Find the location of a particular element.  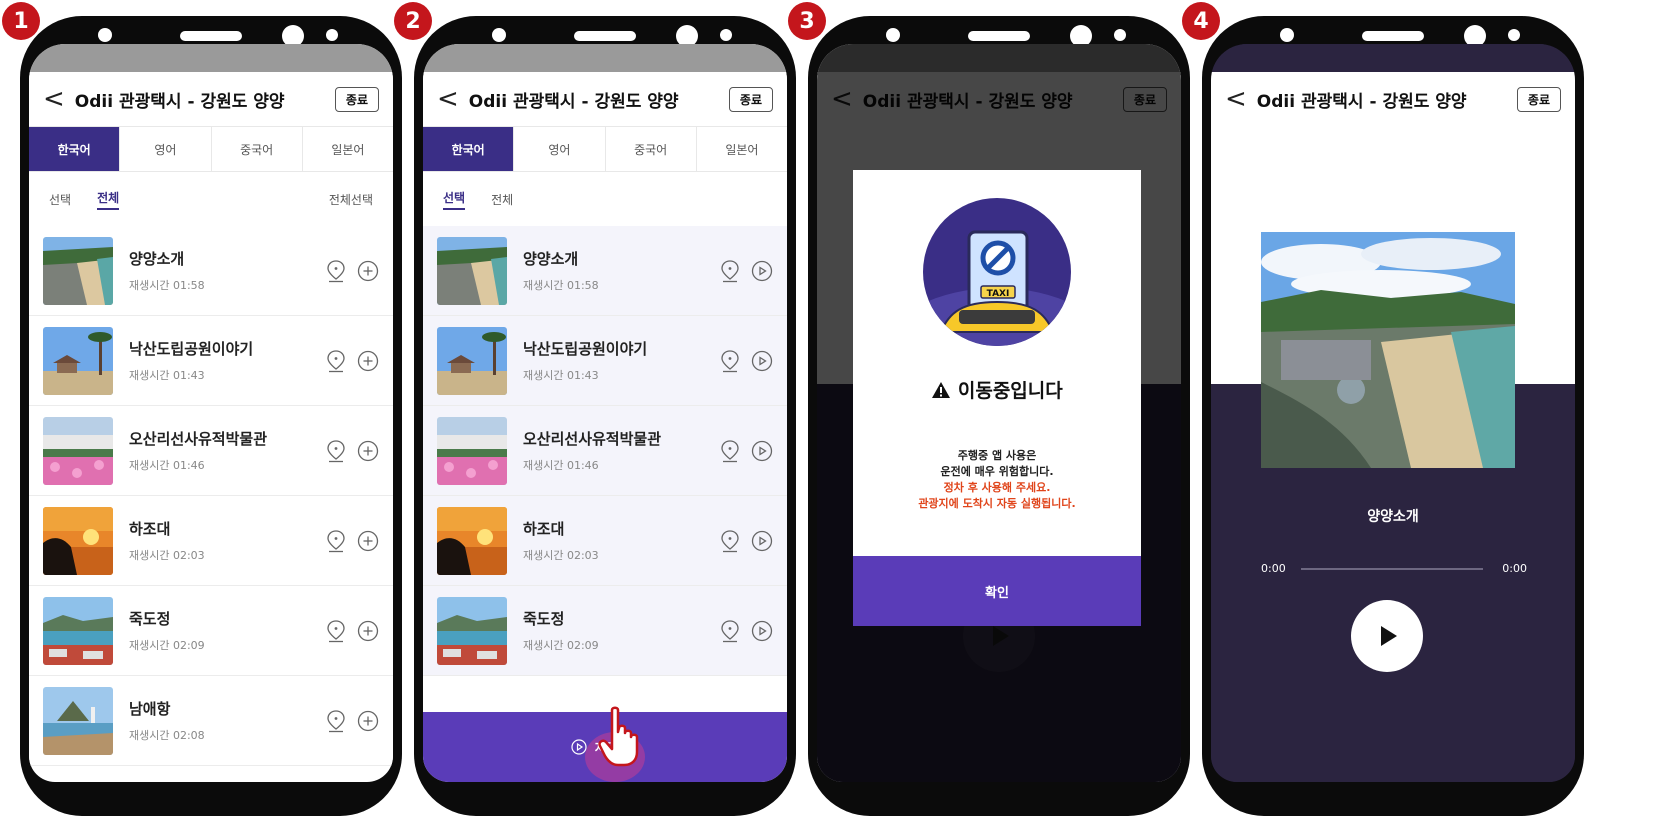

list-item: 죽도정 재생시간 02:09 is located at coordinates (211, 631).